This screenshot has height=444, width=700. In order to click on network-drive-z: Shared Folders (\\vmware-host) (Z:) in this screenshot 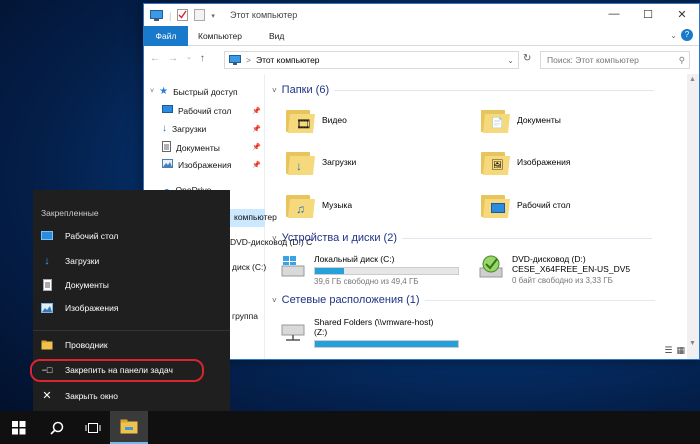, I will do `click(369, 332)`.